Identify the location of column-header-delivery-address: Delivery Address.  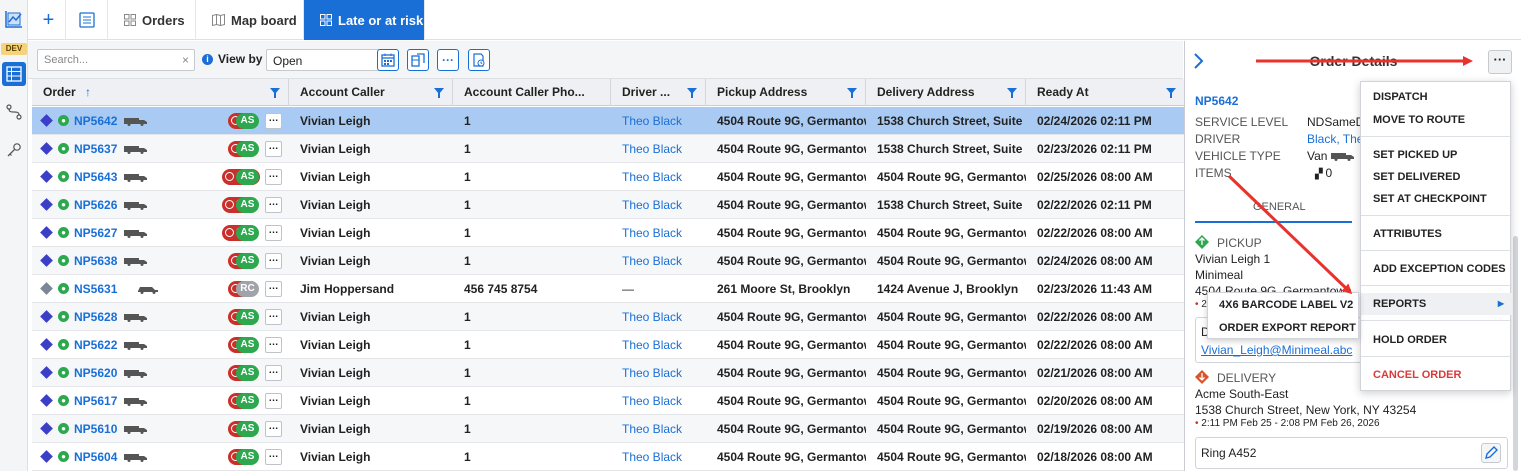
(946, 92).